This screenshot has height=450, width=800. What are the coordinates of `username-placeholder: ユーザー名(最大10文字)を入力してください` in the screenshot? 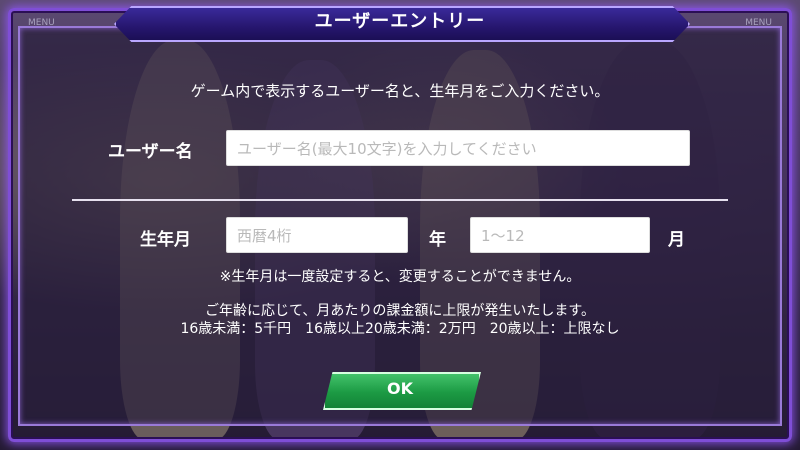 It's located at (387, 148).